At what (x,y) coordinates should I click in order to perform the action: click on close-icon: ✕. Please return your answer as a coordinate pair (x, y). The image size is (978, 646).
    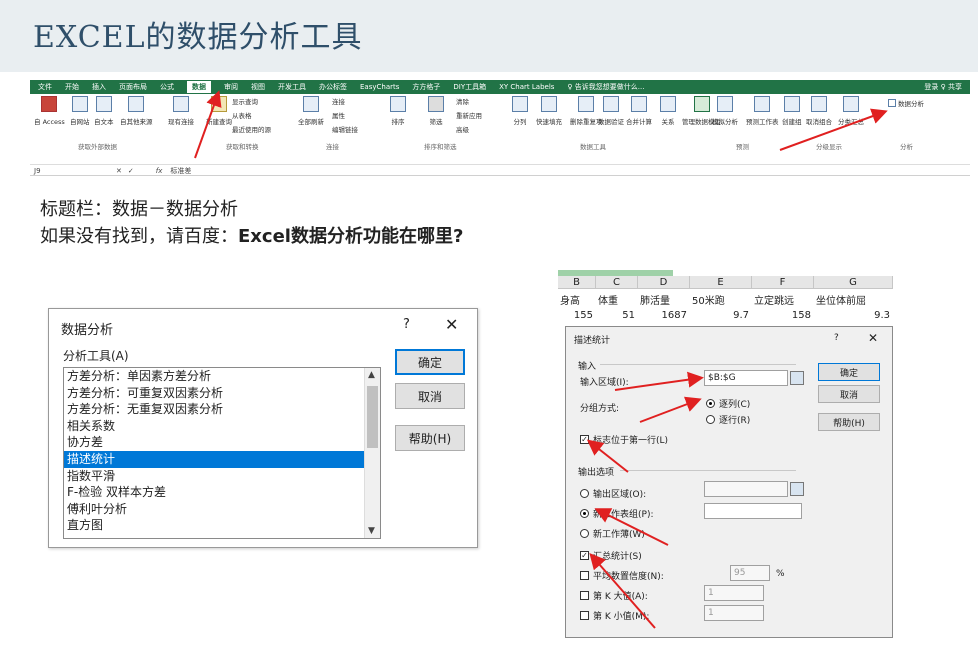
    Looking at the image, I should click on (873, 338).